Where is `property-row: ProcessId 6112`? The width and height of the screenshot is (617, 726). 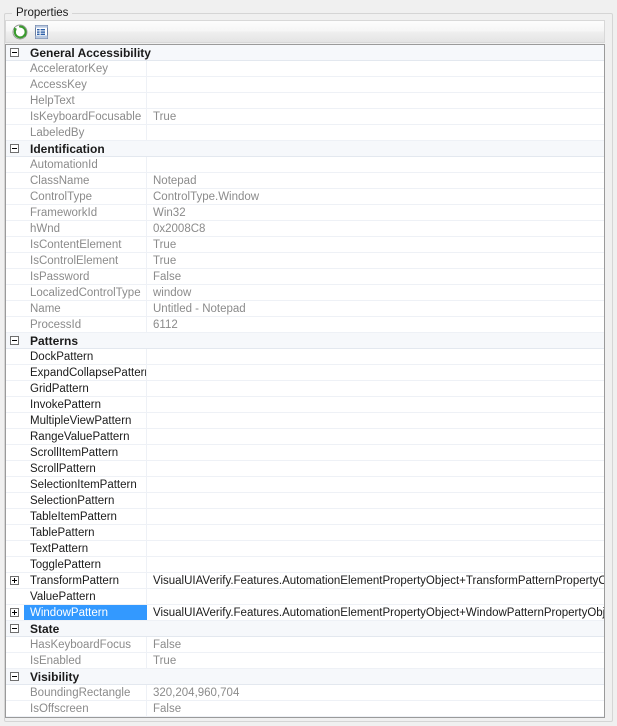 property-row: ProcessId 6112 is located at coordinates (305, 325).